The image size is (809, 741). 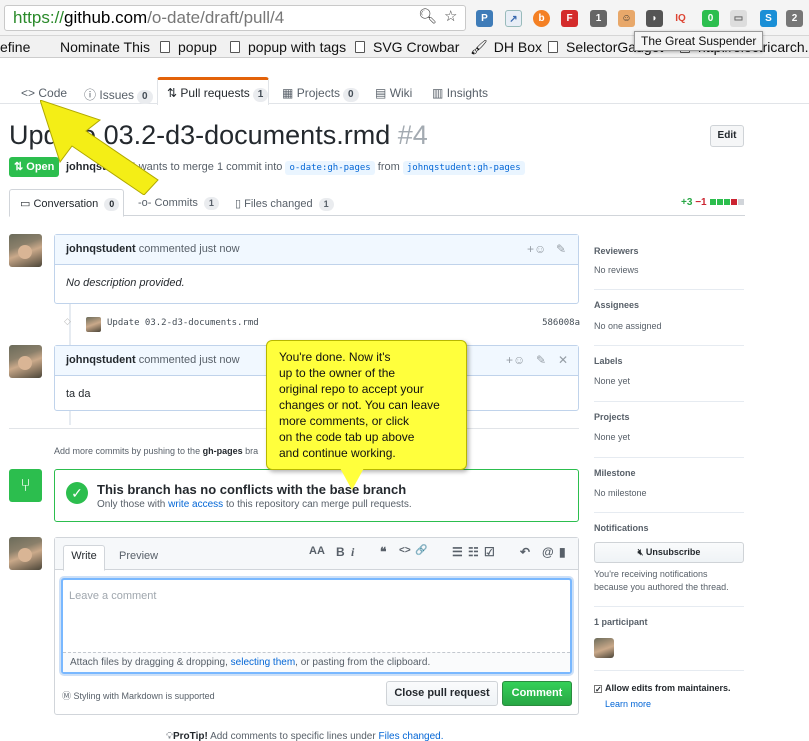 I want to click on bookmark-item: popup with tags, so click(x=288, y=47).